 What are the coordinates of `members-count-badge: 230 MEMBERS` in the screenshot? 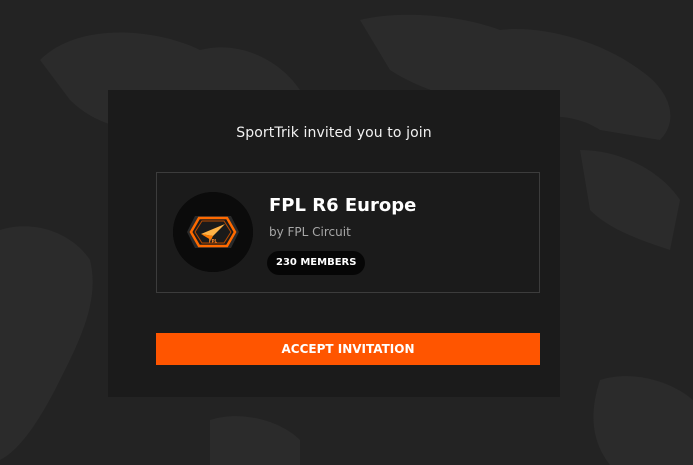 It's located at (316, 263).